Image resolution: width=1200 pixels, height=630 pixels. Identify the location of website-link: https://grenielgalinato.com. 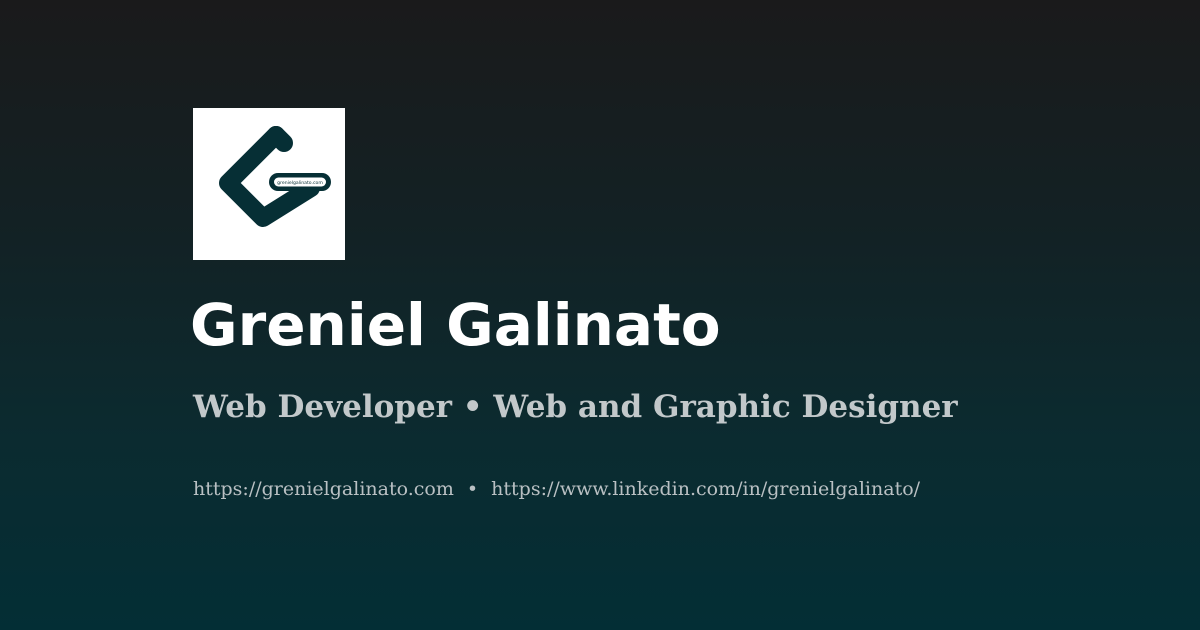
(323, 489).